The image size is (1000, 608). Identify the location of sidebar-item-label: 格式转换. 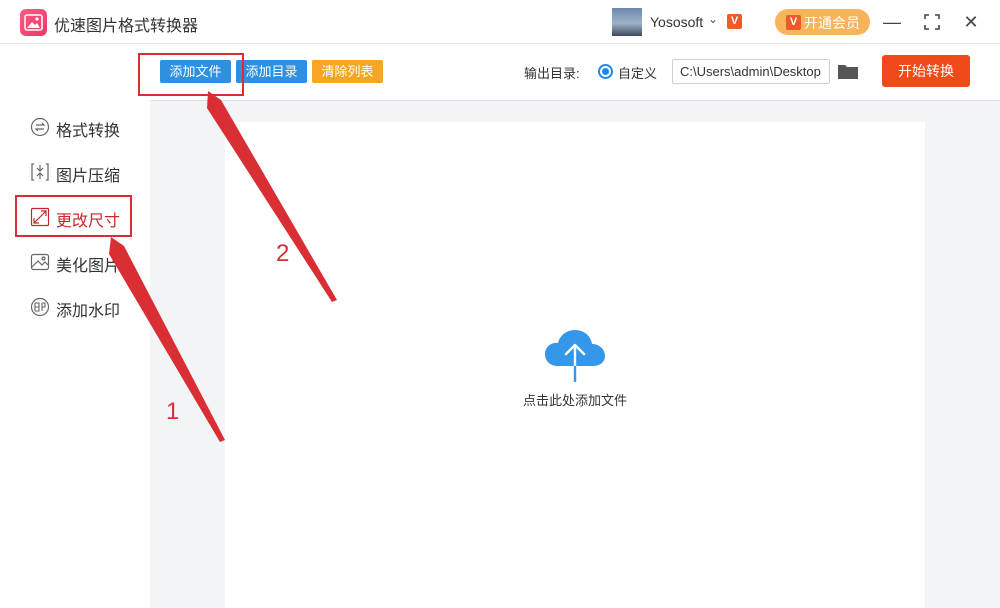
(88, 131).